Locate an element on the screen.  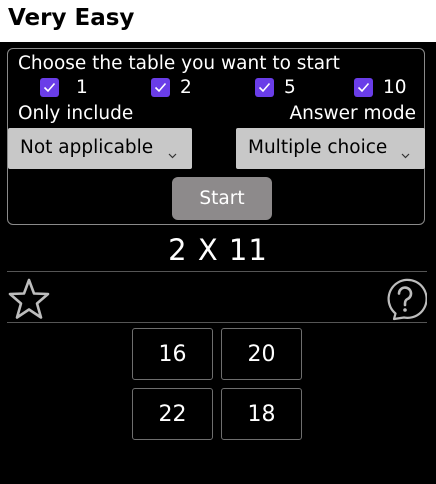
answer-option: 18 is located at coordinates (261, 414).